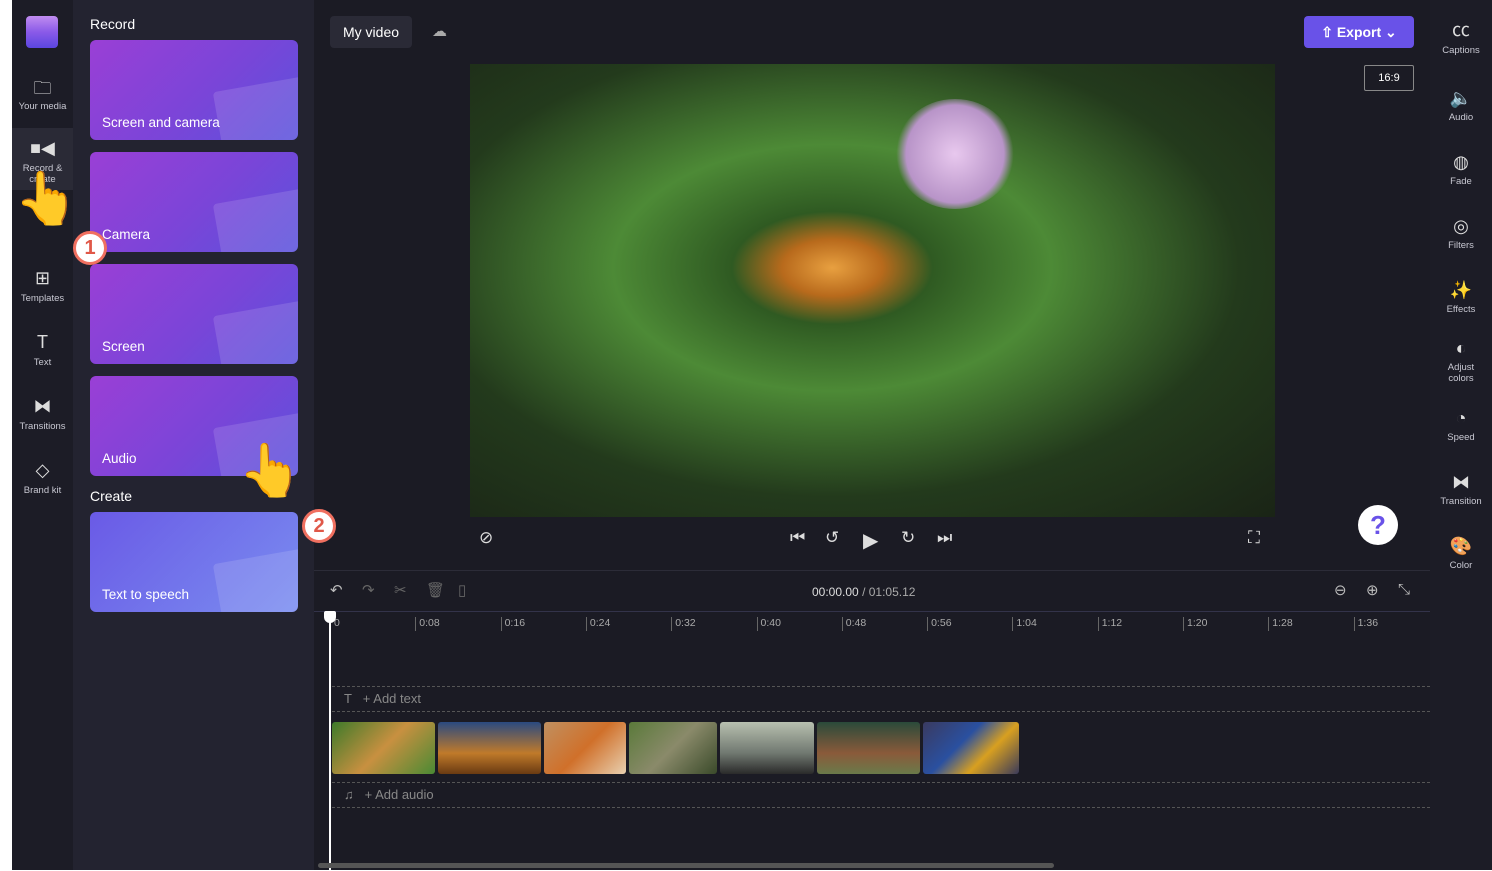 The image size is (1492, 871). Describe the element at coordinates (1365, 624) in the screenshot. I see `ruler-tick: 1:36` at that location.